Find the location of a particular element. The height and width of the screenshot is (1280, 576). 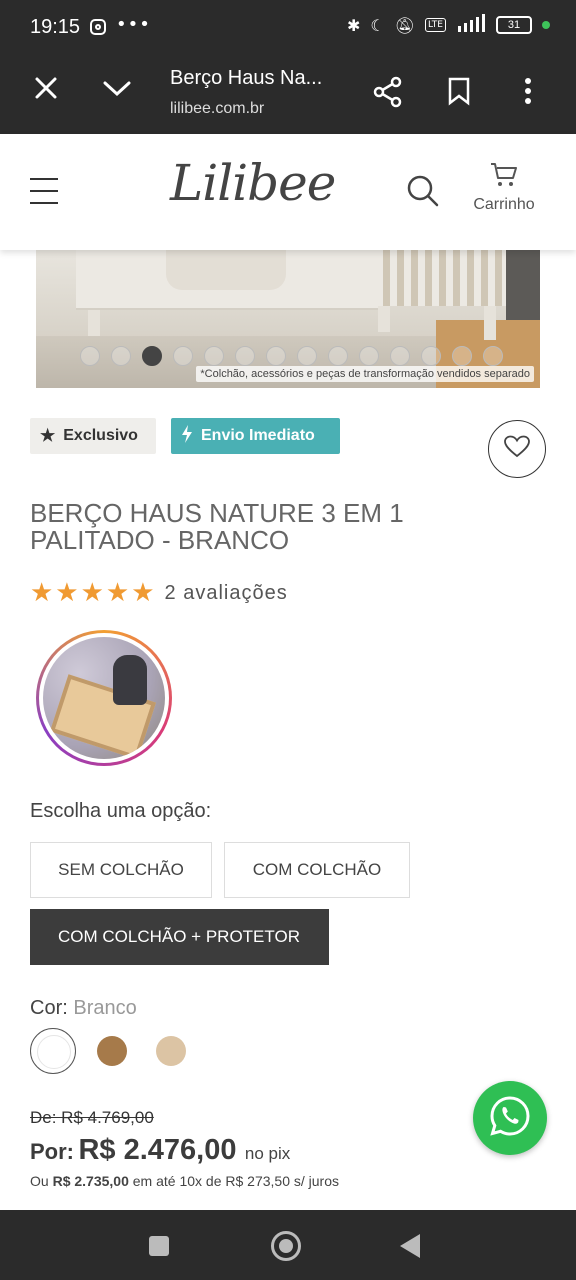

instagram-notification-icon is located at coordinates (98, 27).